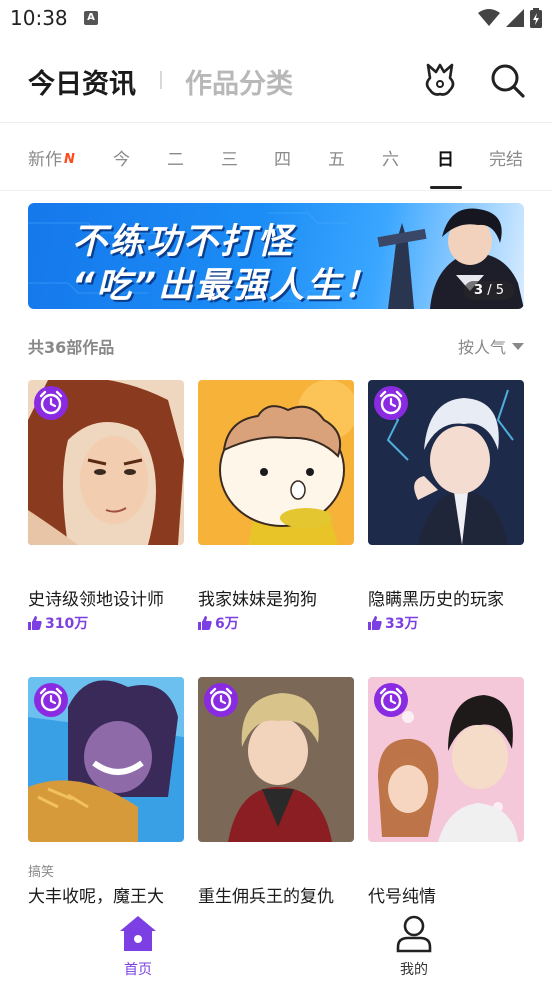  I want to click on tab-categories: 作品分类, so click(239, 81).